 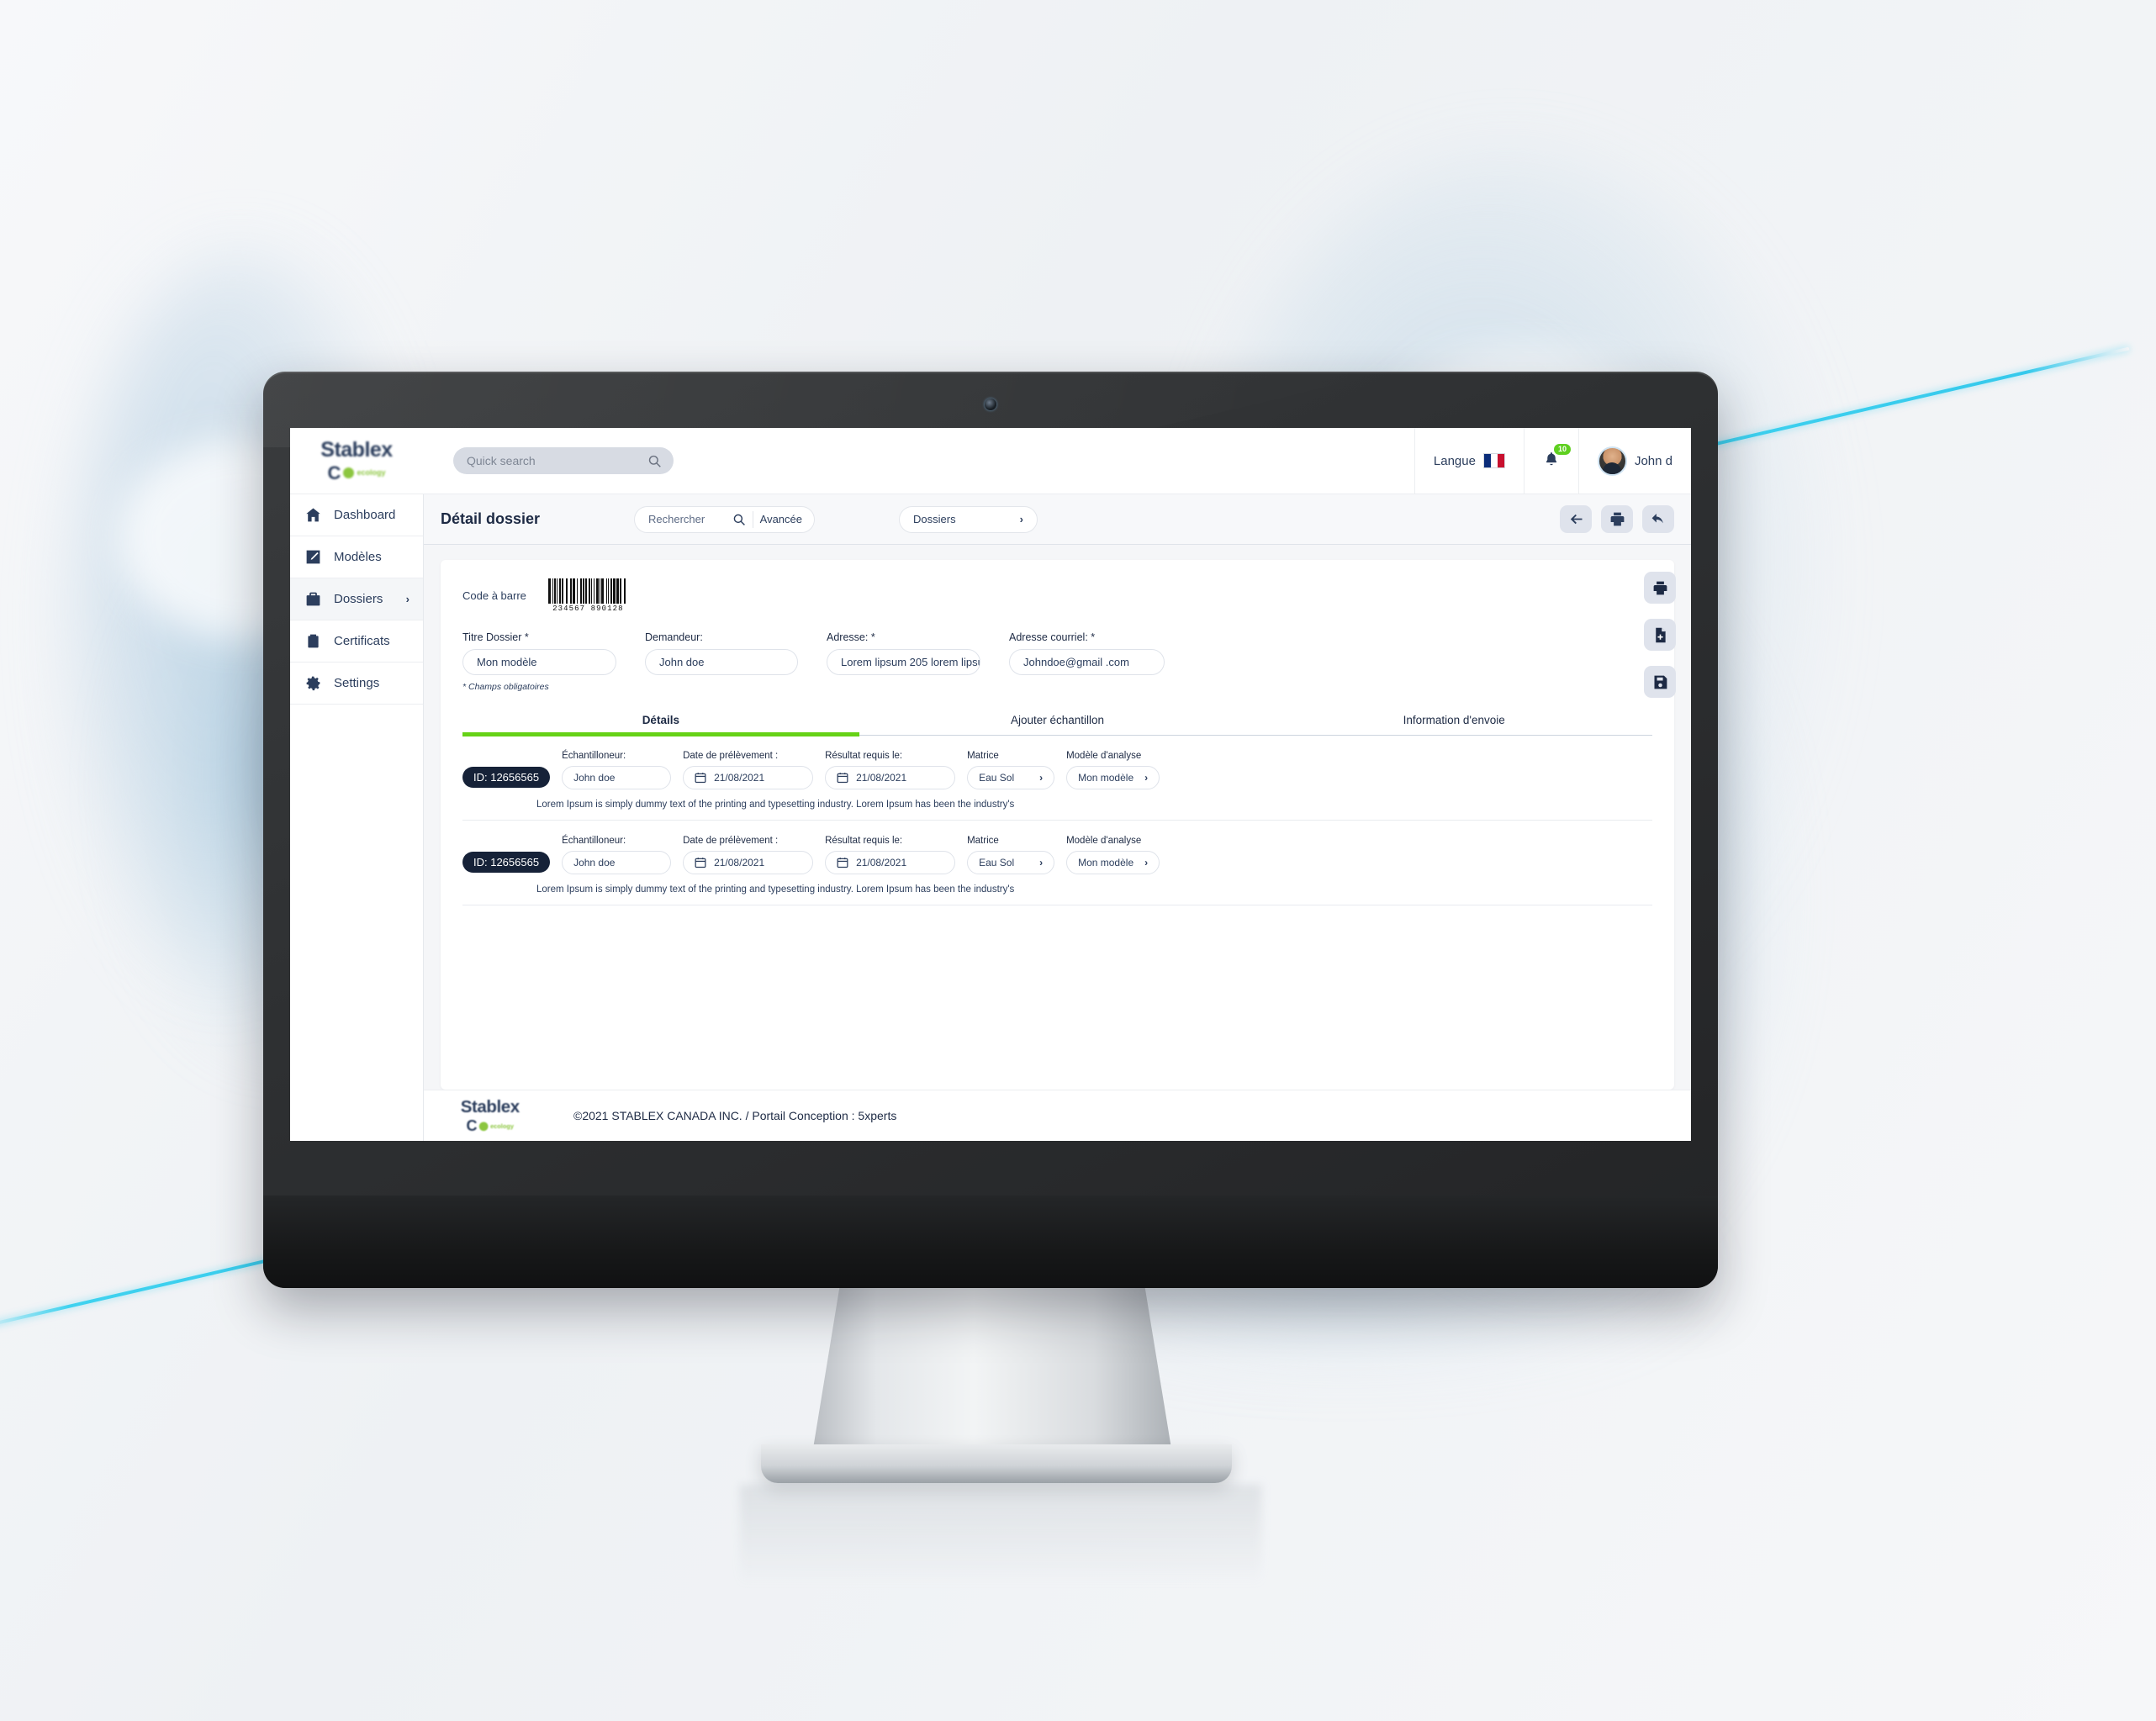 What do you see at coordinates (594, 756) in the screenshot?
I see `field-label: Échantilloneur:` at bounding box center [594, 756].